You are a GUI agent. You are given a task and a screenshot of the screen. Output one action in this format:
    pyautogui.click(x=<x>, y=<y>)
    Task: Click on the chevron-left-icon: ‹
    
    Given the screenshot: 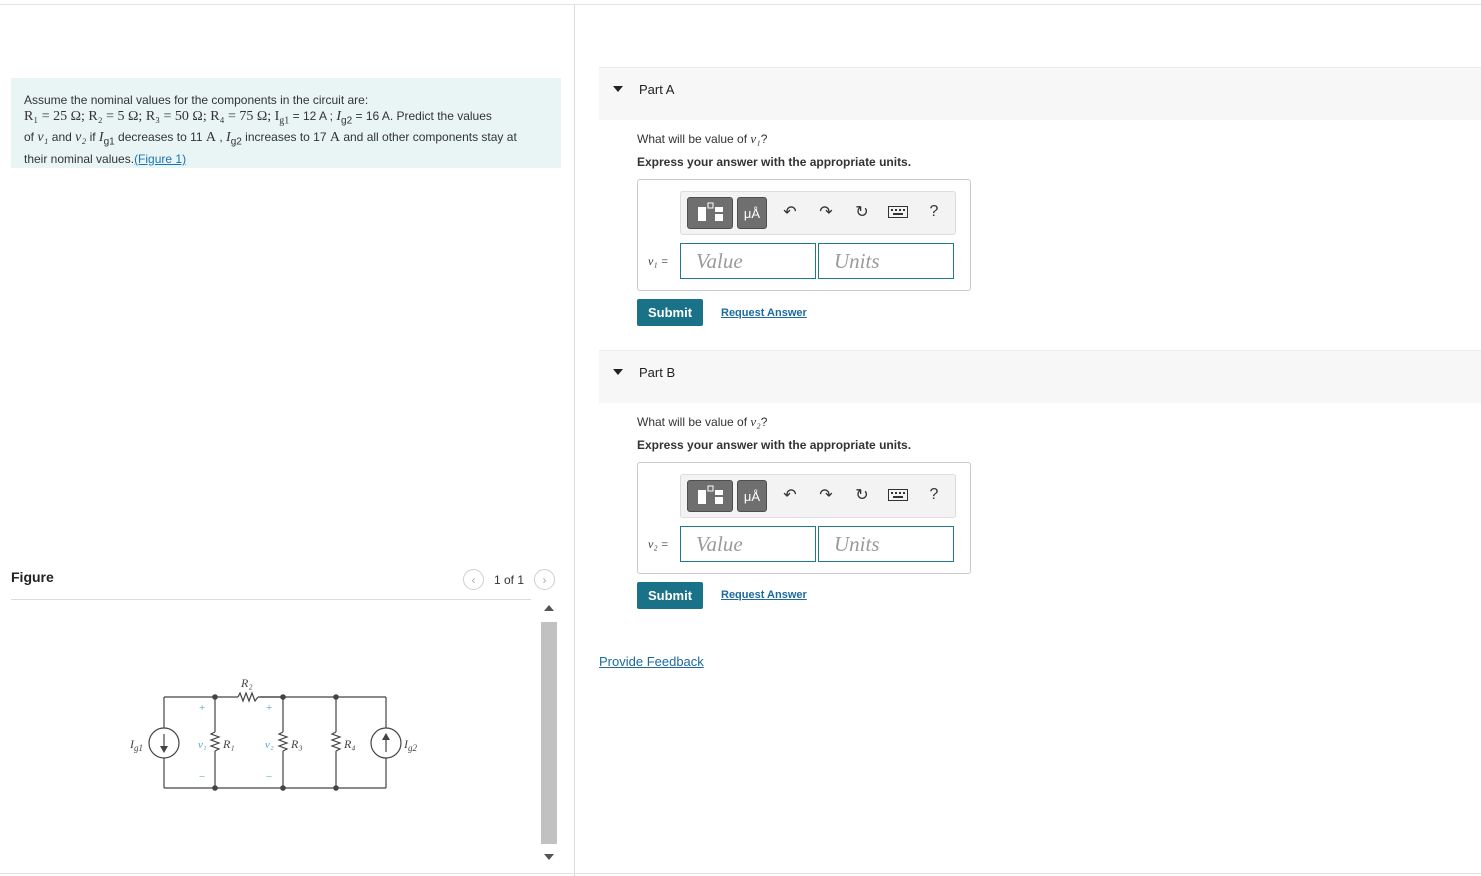 What is the action you would take?
    pyautogui.click(x=473, y=579)
    